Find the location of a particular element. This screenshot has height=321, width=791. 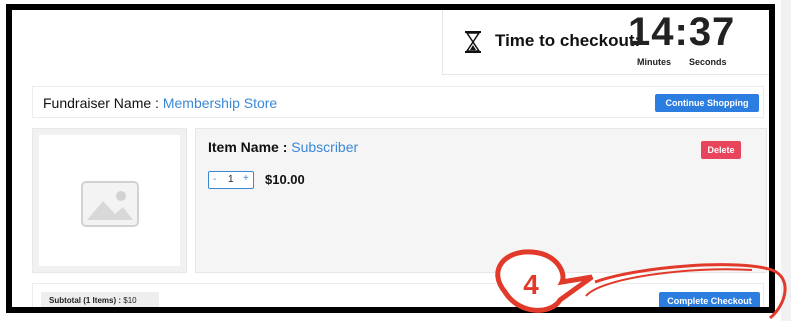

quantity-stepper: - 1 + is located at coordinates (231, 180).